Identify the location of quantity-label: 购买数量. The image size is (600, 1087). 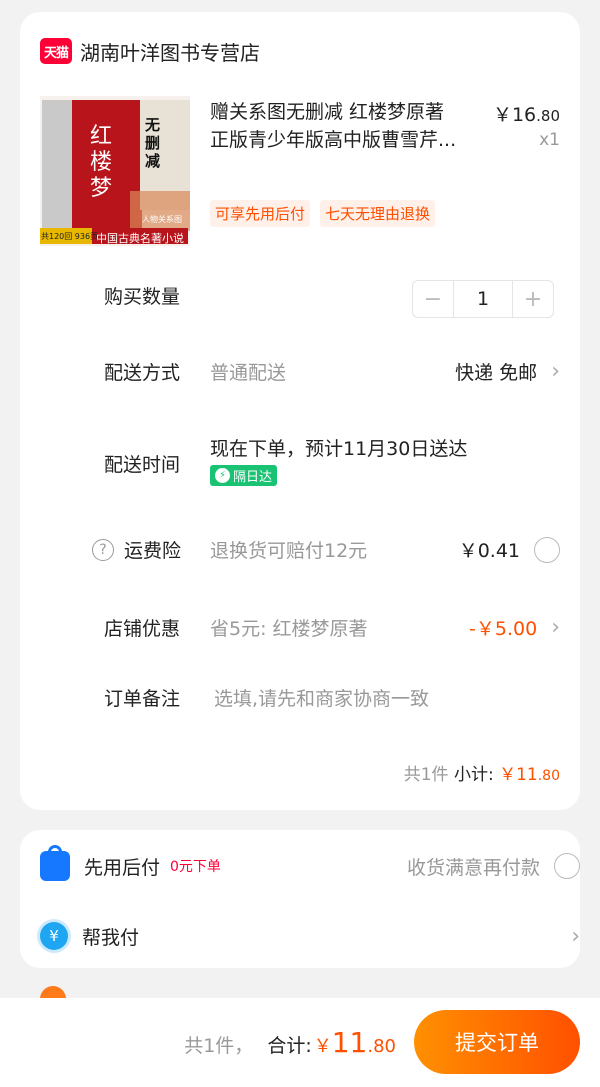
(142, 297).